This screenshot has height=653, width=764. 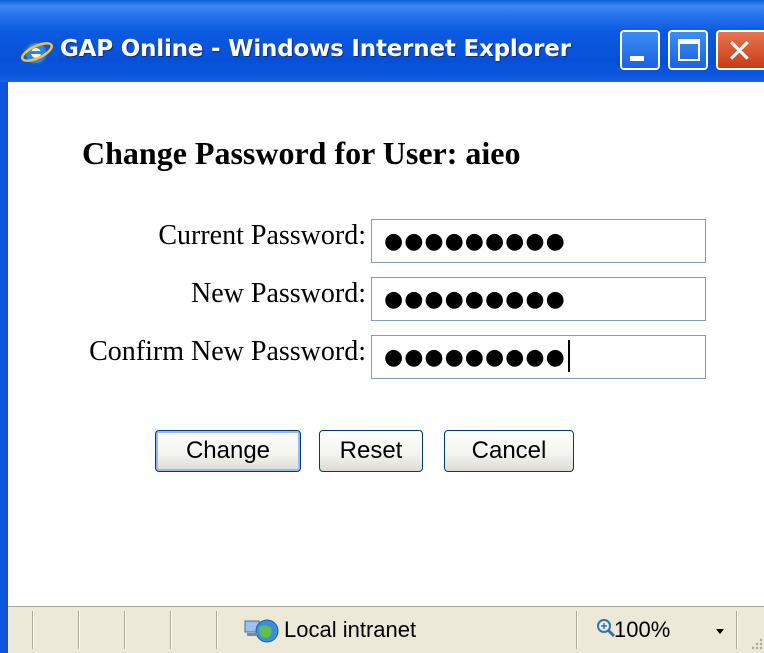 I want to click on text-caret, so click(x=568, y=356).